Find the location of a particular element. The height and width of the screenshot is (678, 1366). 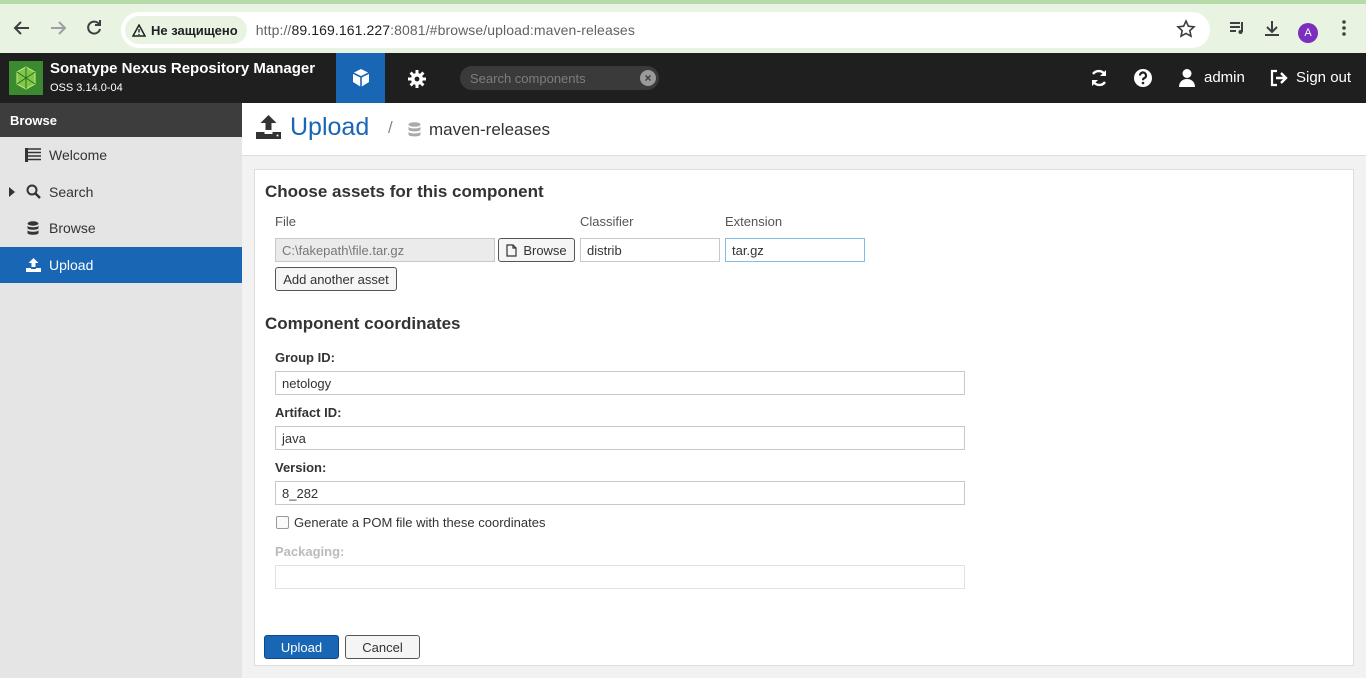

media-icon is located at coordinates (1237, 28).